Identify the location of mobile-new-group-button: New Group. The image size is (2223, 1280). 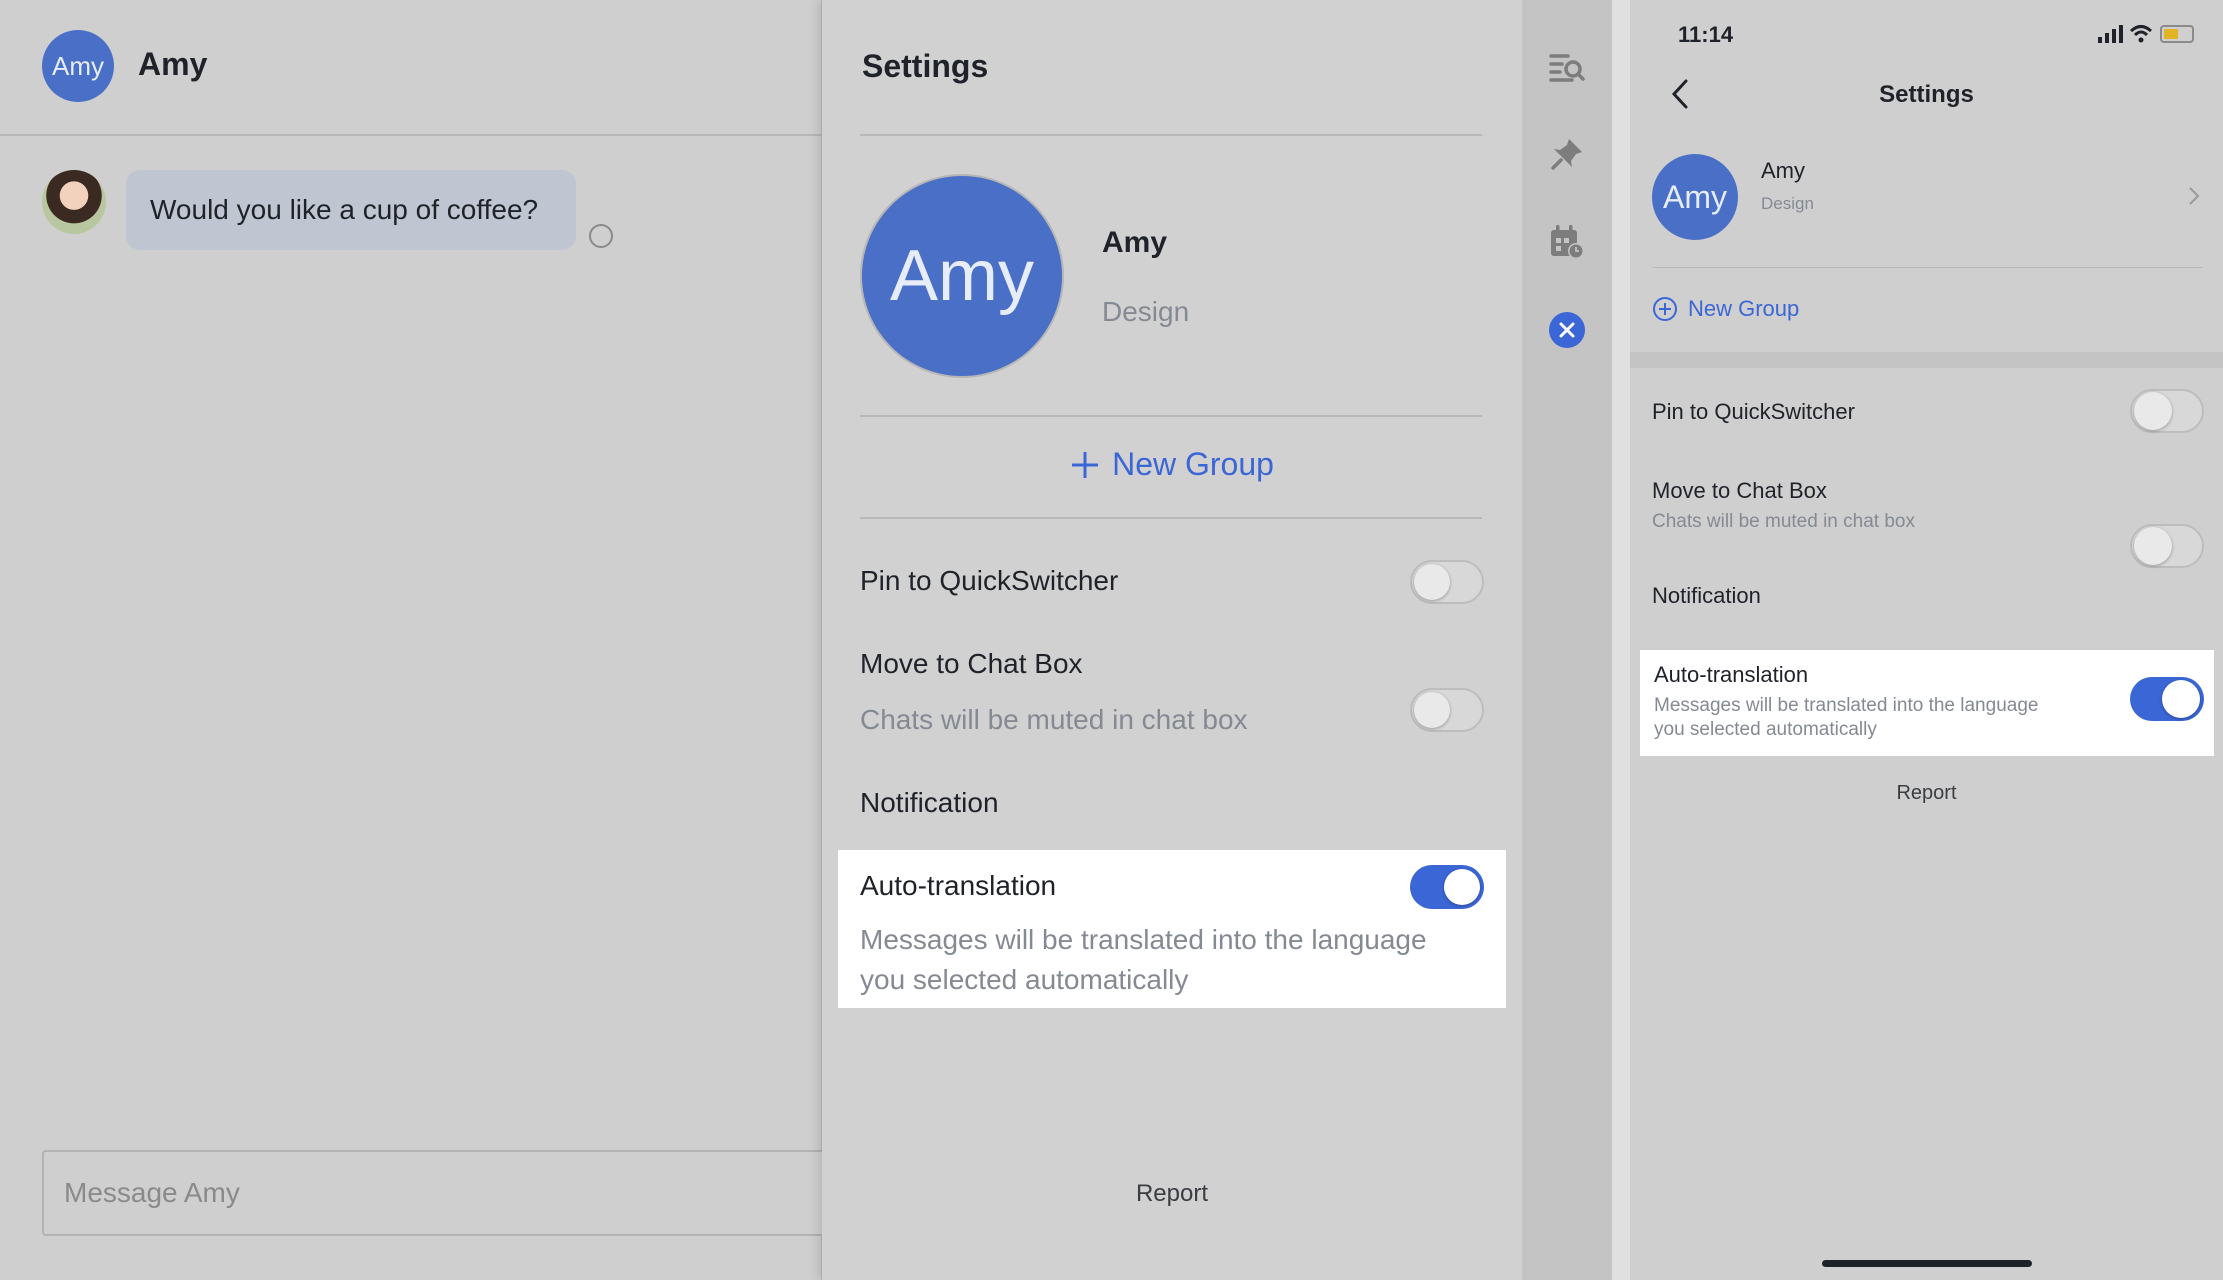
(1725, 309).